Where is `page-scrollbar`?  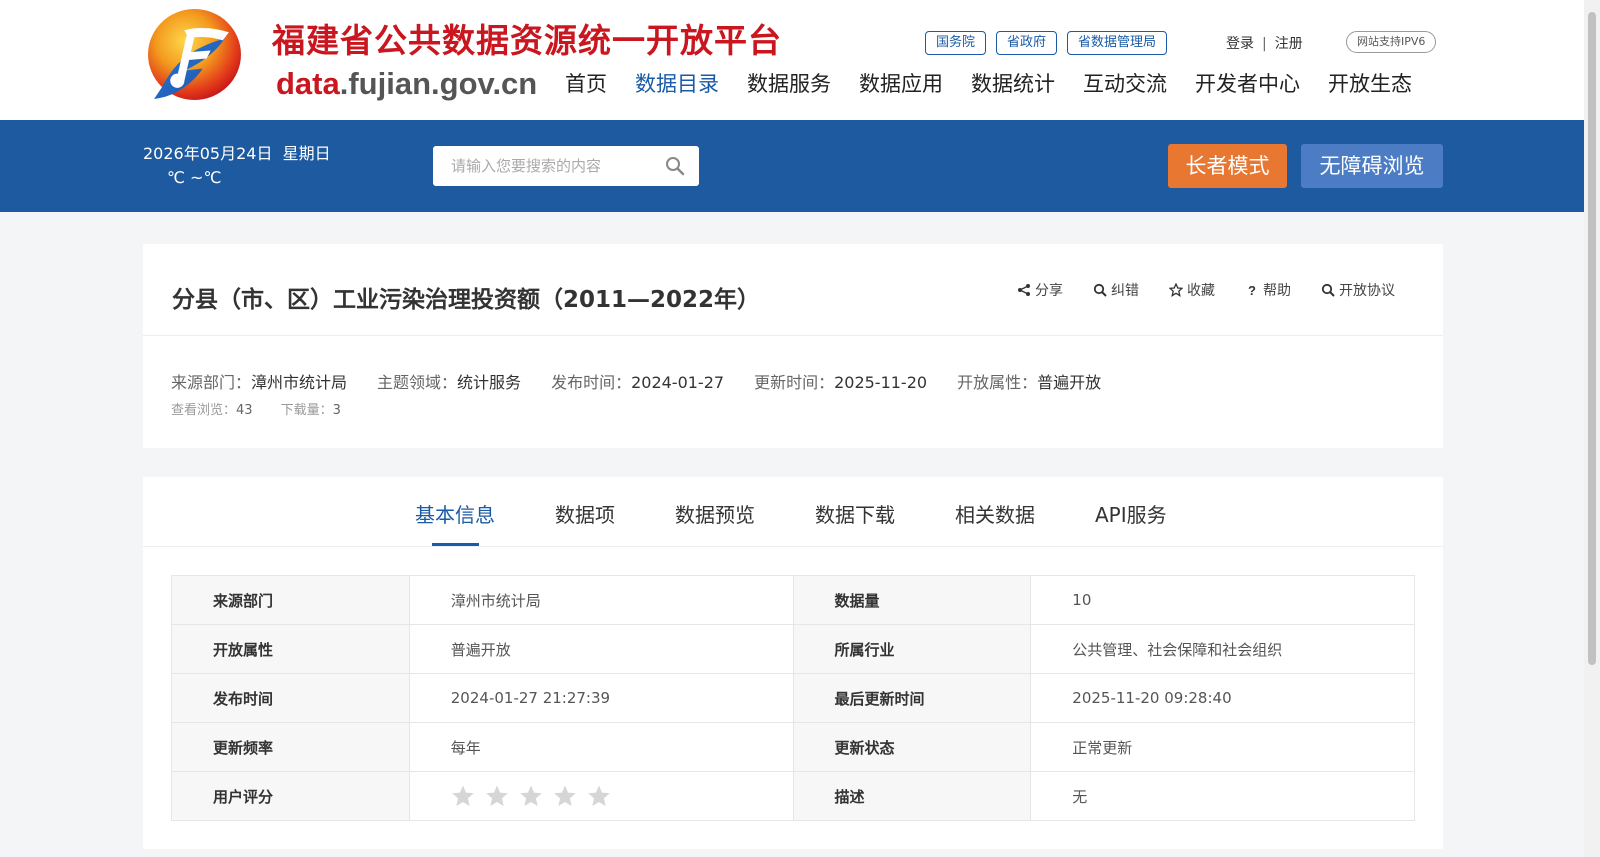 page-scrollbar is located at coordinates (1592, 428).